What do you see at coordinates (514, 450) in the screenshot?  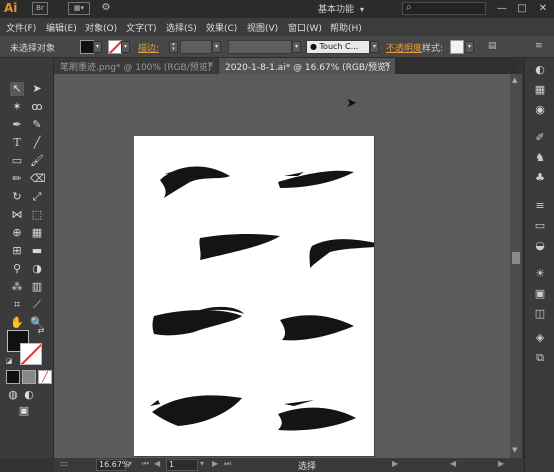 I see `scroll-down-icon: ▼` at bounding box center [514, 450].